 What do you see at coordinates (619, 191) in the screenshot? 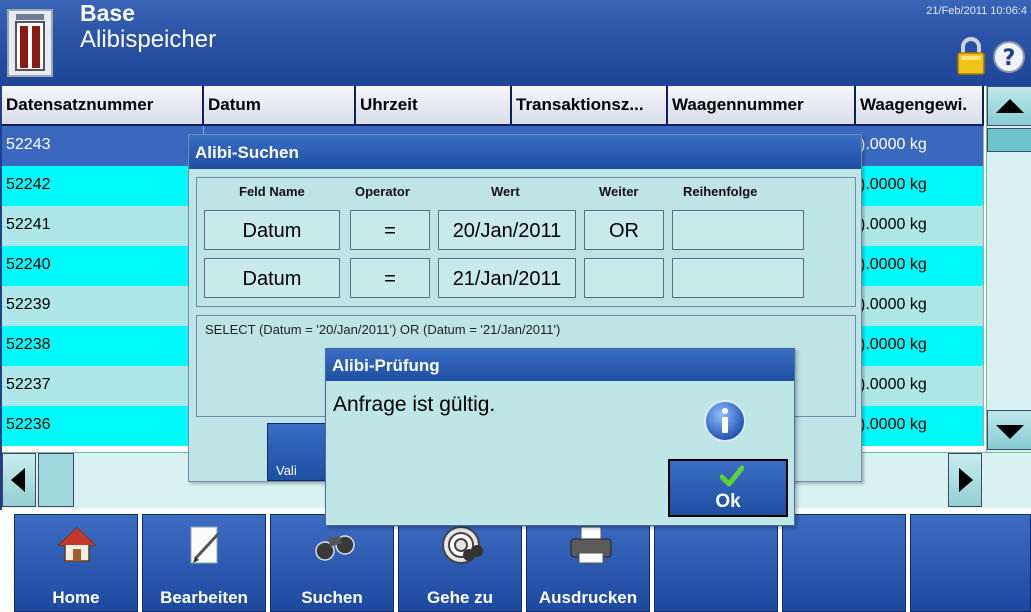
I see `column-label: Weiter` at bounding box center [619, 191].